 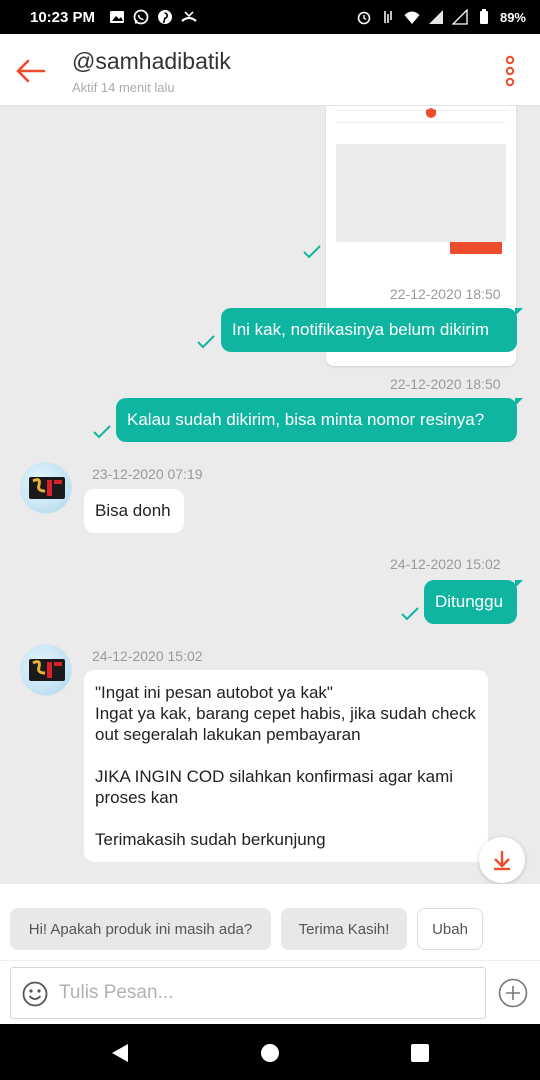 What do you see at coordinates (412, 17) in the screenshot?
I see `wifi-icon` at bounding box center [412, 17].